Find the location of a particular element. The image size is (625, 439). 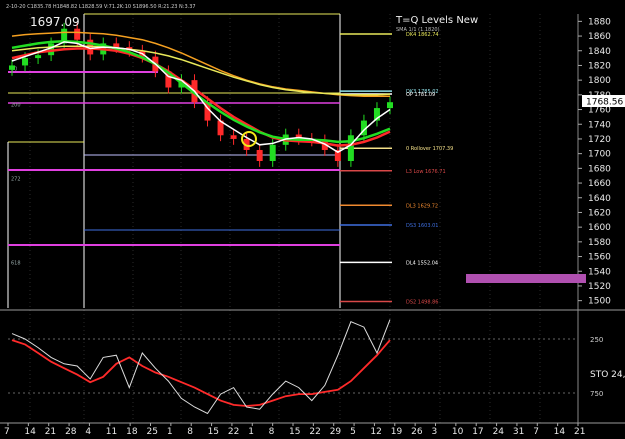

price-tick-label-14: 1600 is located at coordinates (599, 228).